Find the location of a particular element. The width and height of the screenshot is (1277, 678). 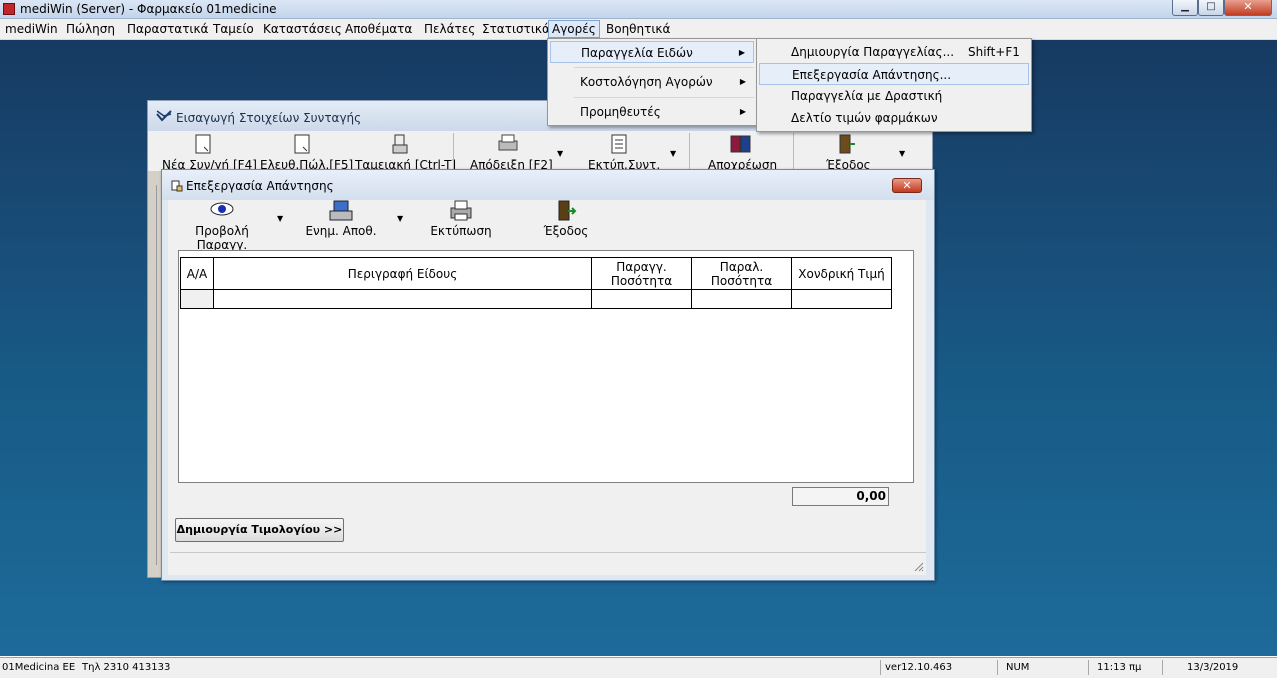

view-order-dropdown-arrow: ▼ is located at coordinates (280, 218).